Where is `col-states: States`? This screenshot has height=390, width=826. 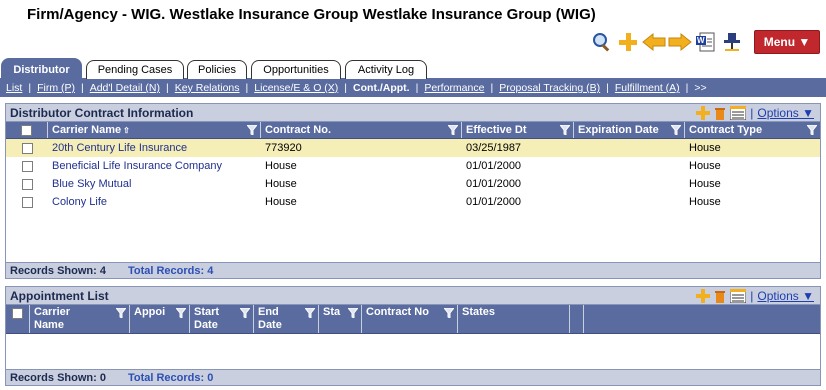
col-states: States is located at coordinates (514, 319).